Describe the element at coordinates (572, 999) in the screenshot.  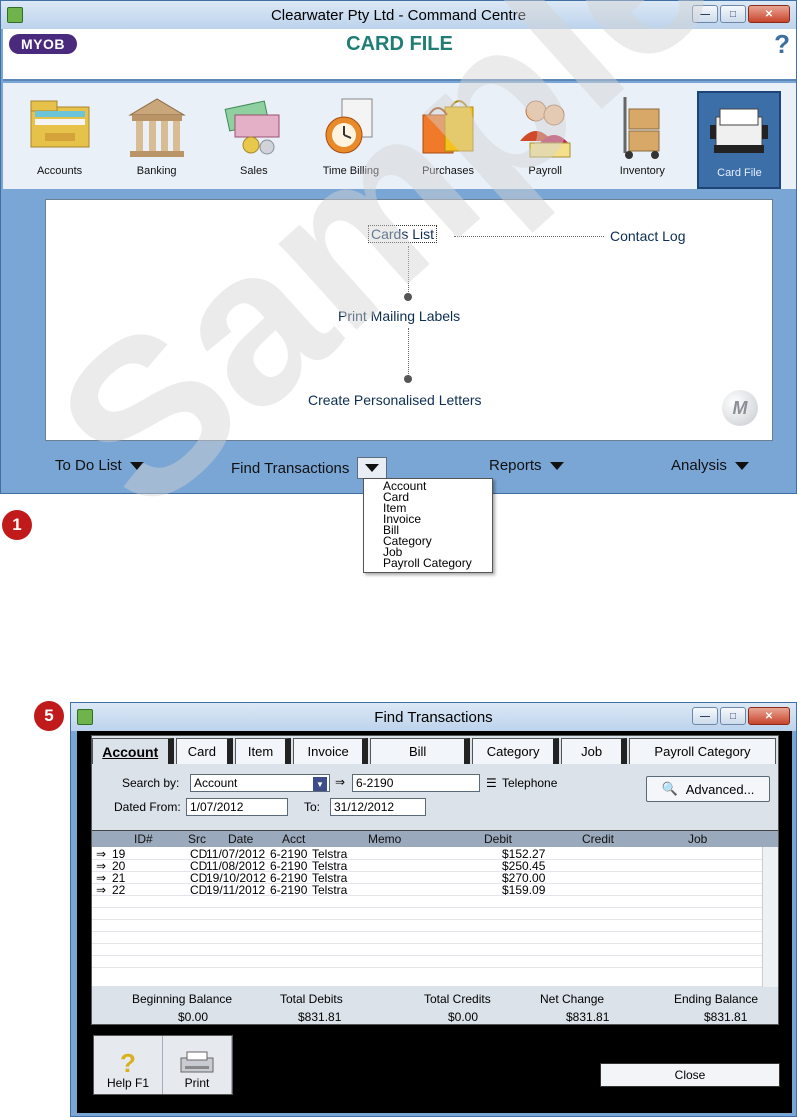
I see `totals-label: Net Change` at that location.